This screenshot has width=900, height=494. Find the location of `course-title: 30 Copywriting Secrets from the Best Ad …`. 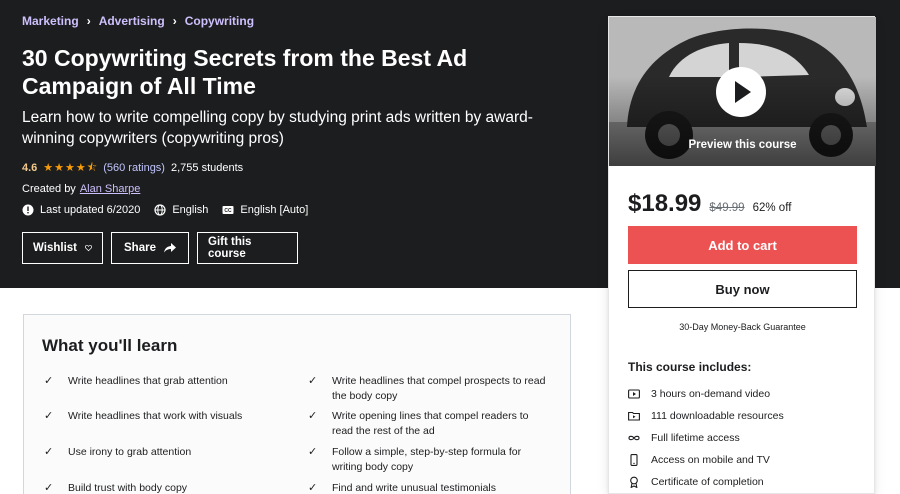

course-title: 30 Copywriting Secrets from the Best Ad … is located at coordinates (245, 72).